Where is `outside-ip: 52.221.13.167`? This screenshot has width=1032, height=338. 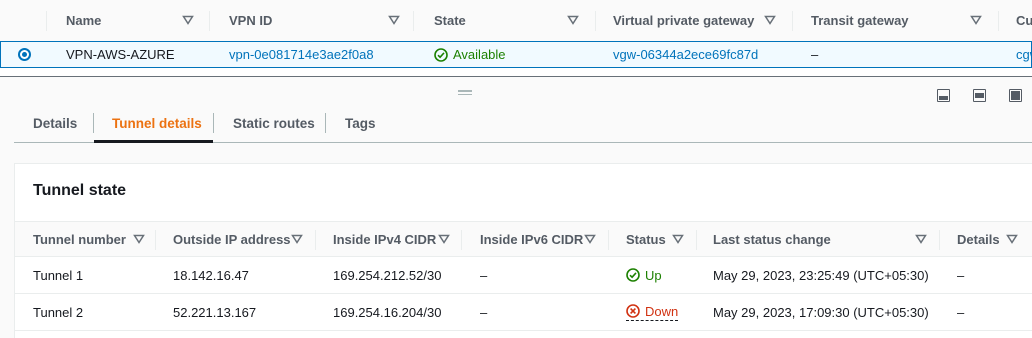
outside-ip: 52.221.13.167 is located at coordinates (215, 312).